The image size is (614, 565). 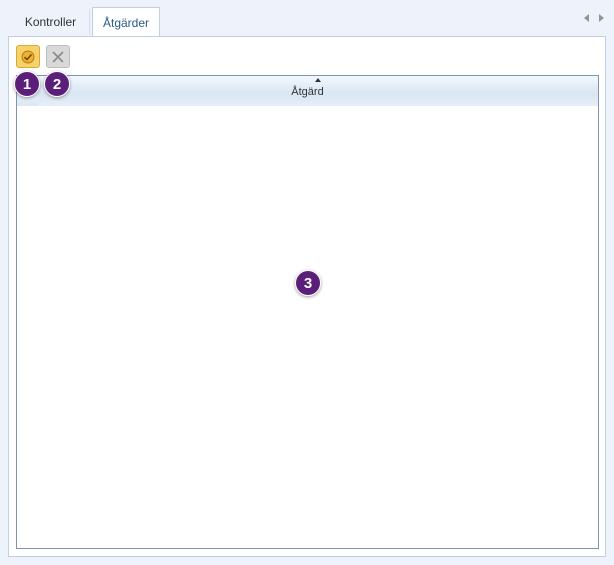 I want to click on scroll-right-icon, so click(x=601, y=18).